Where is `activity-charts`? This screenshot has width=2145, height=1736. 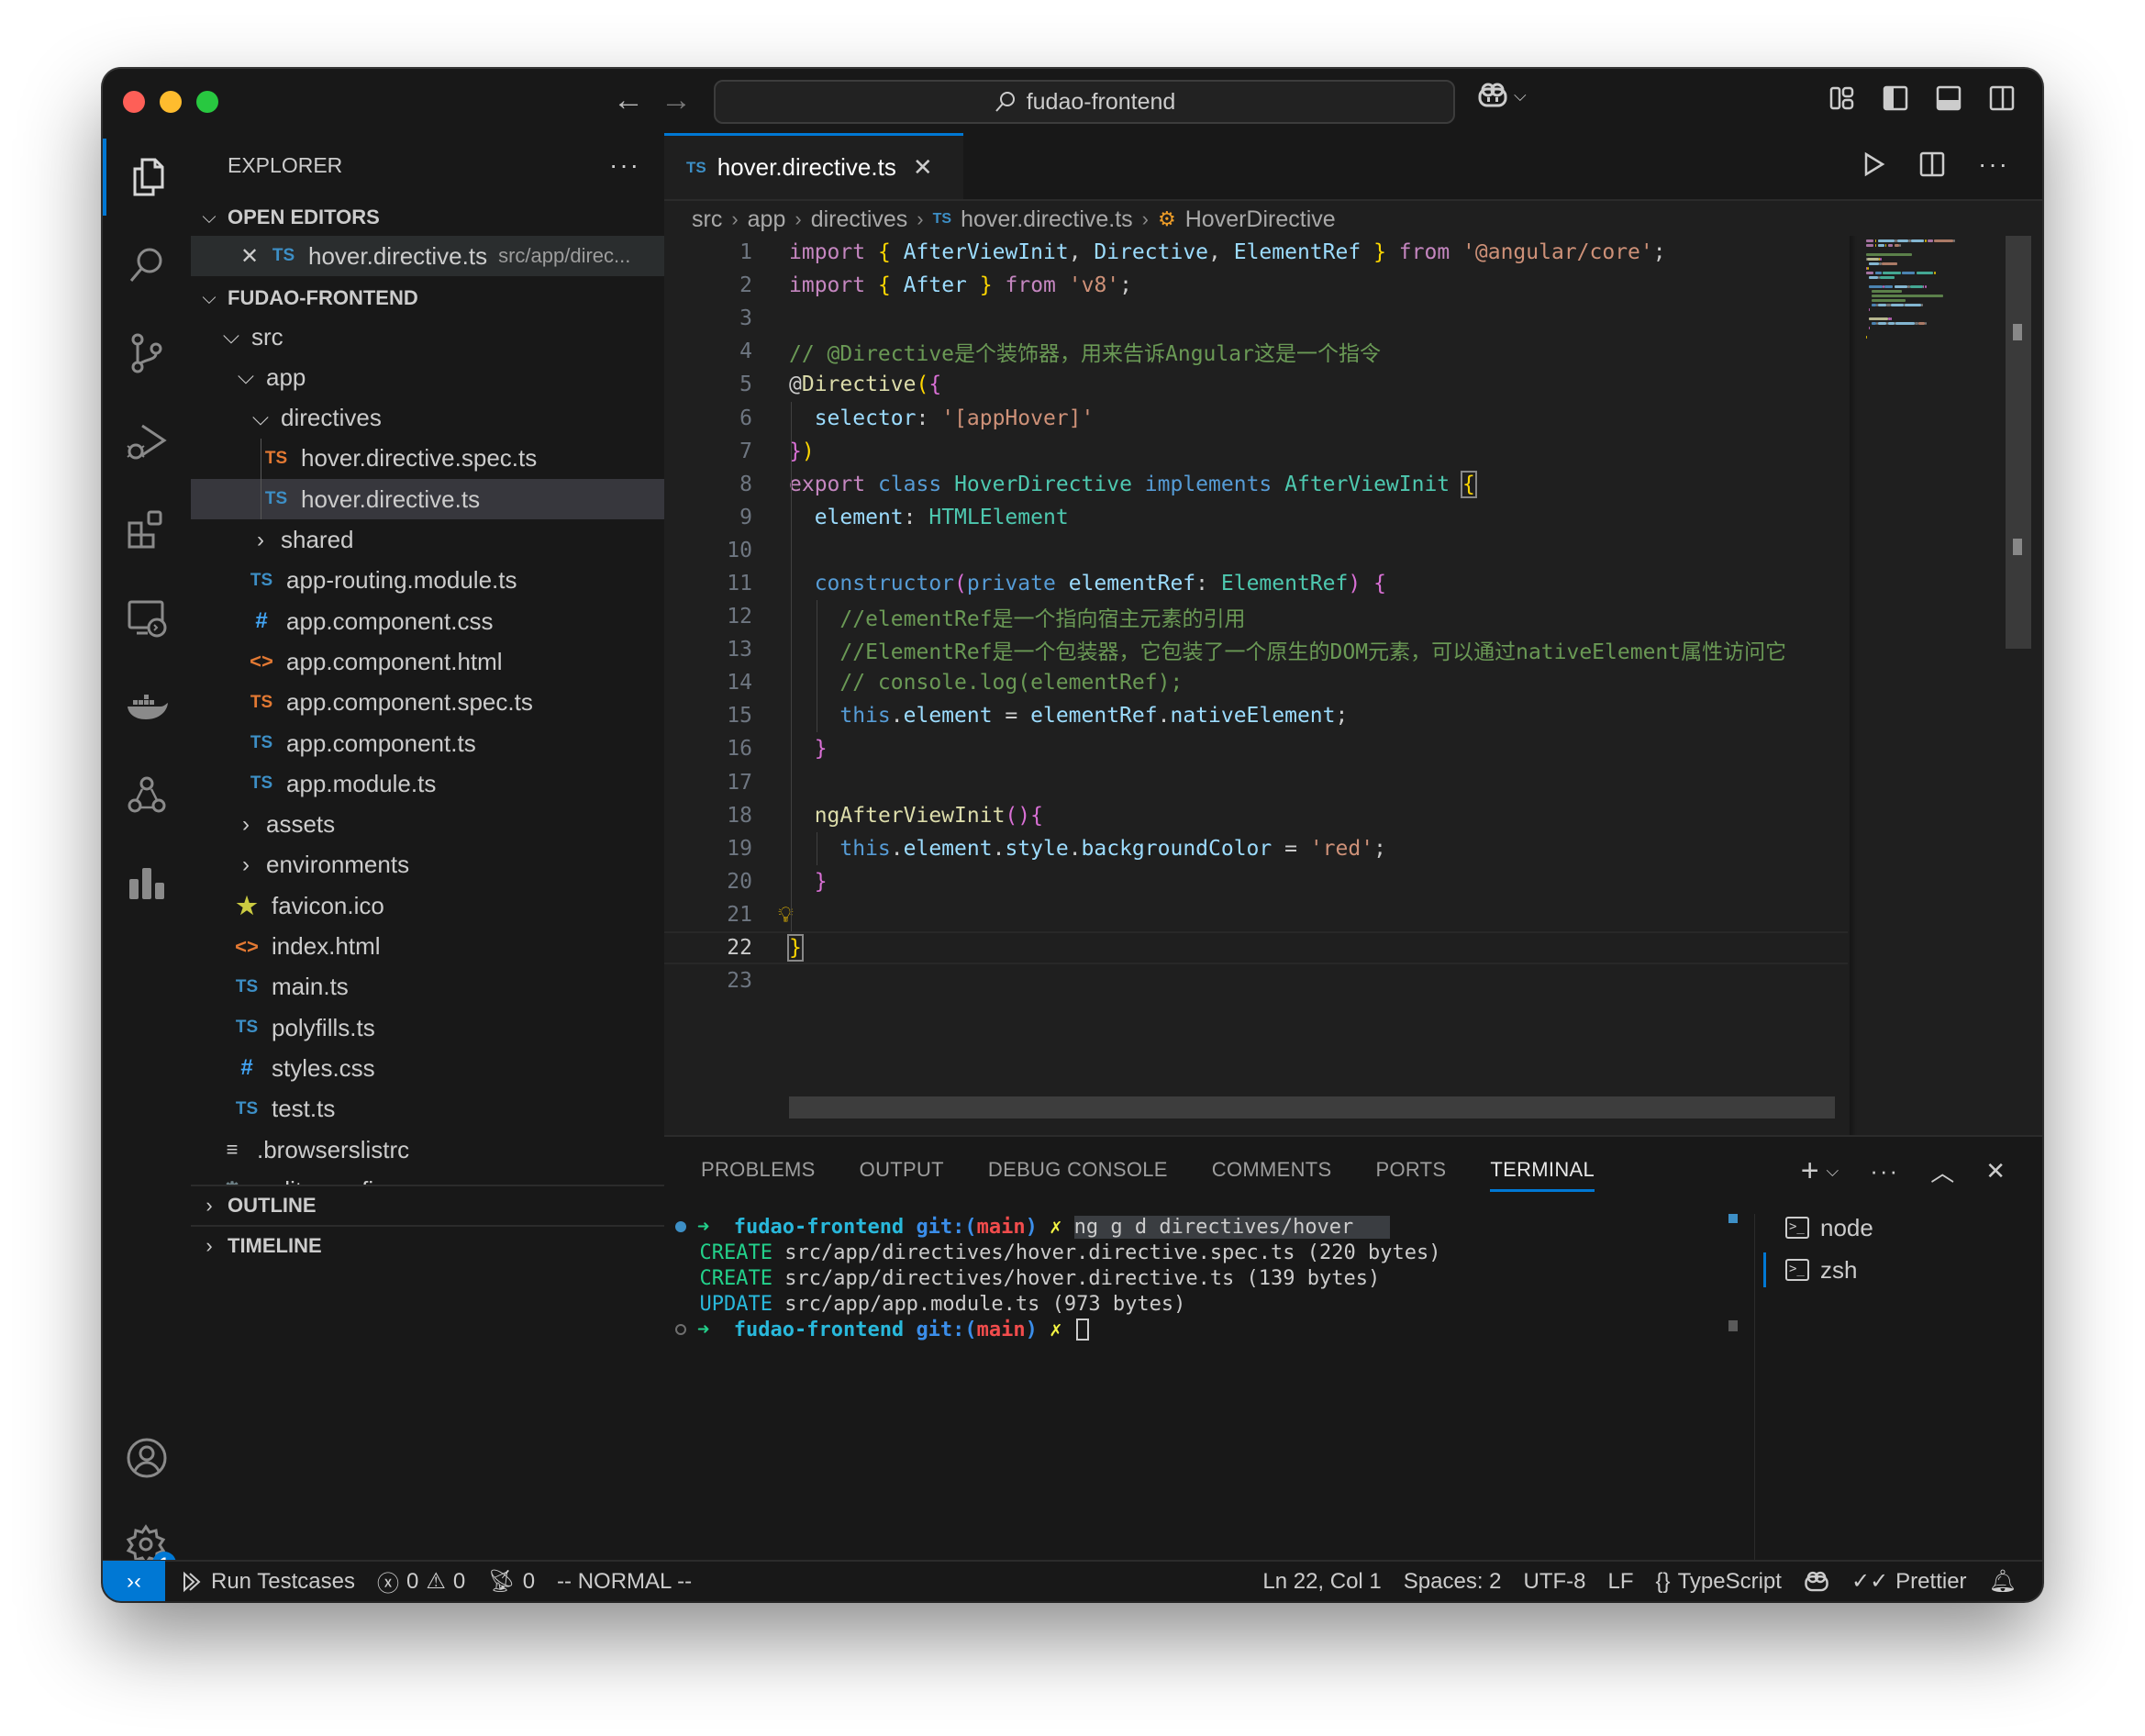
activity-charts is located at coordinates (147, 882).